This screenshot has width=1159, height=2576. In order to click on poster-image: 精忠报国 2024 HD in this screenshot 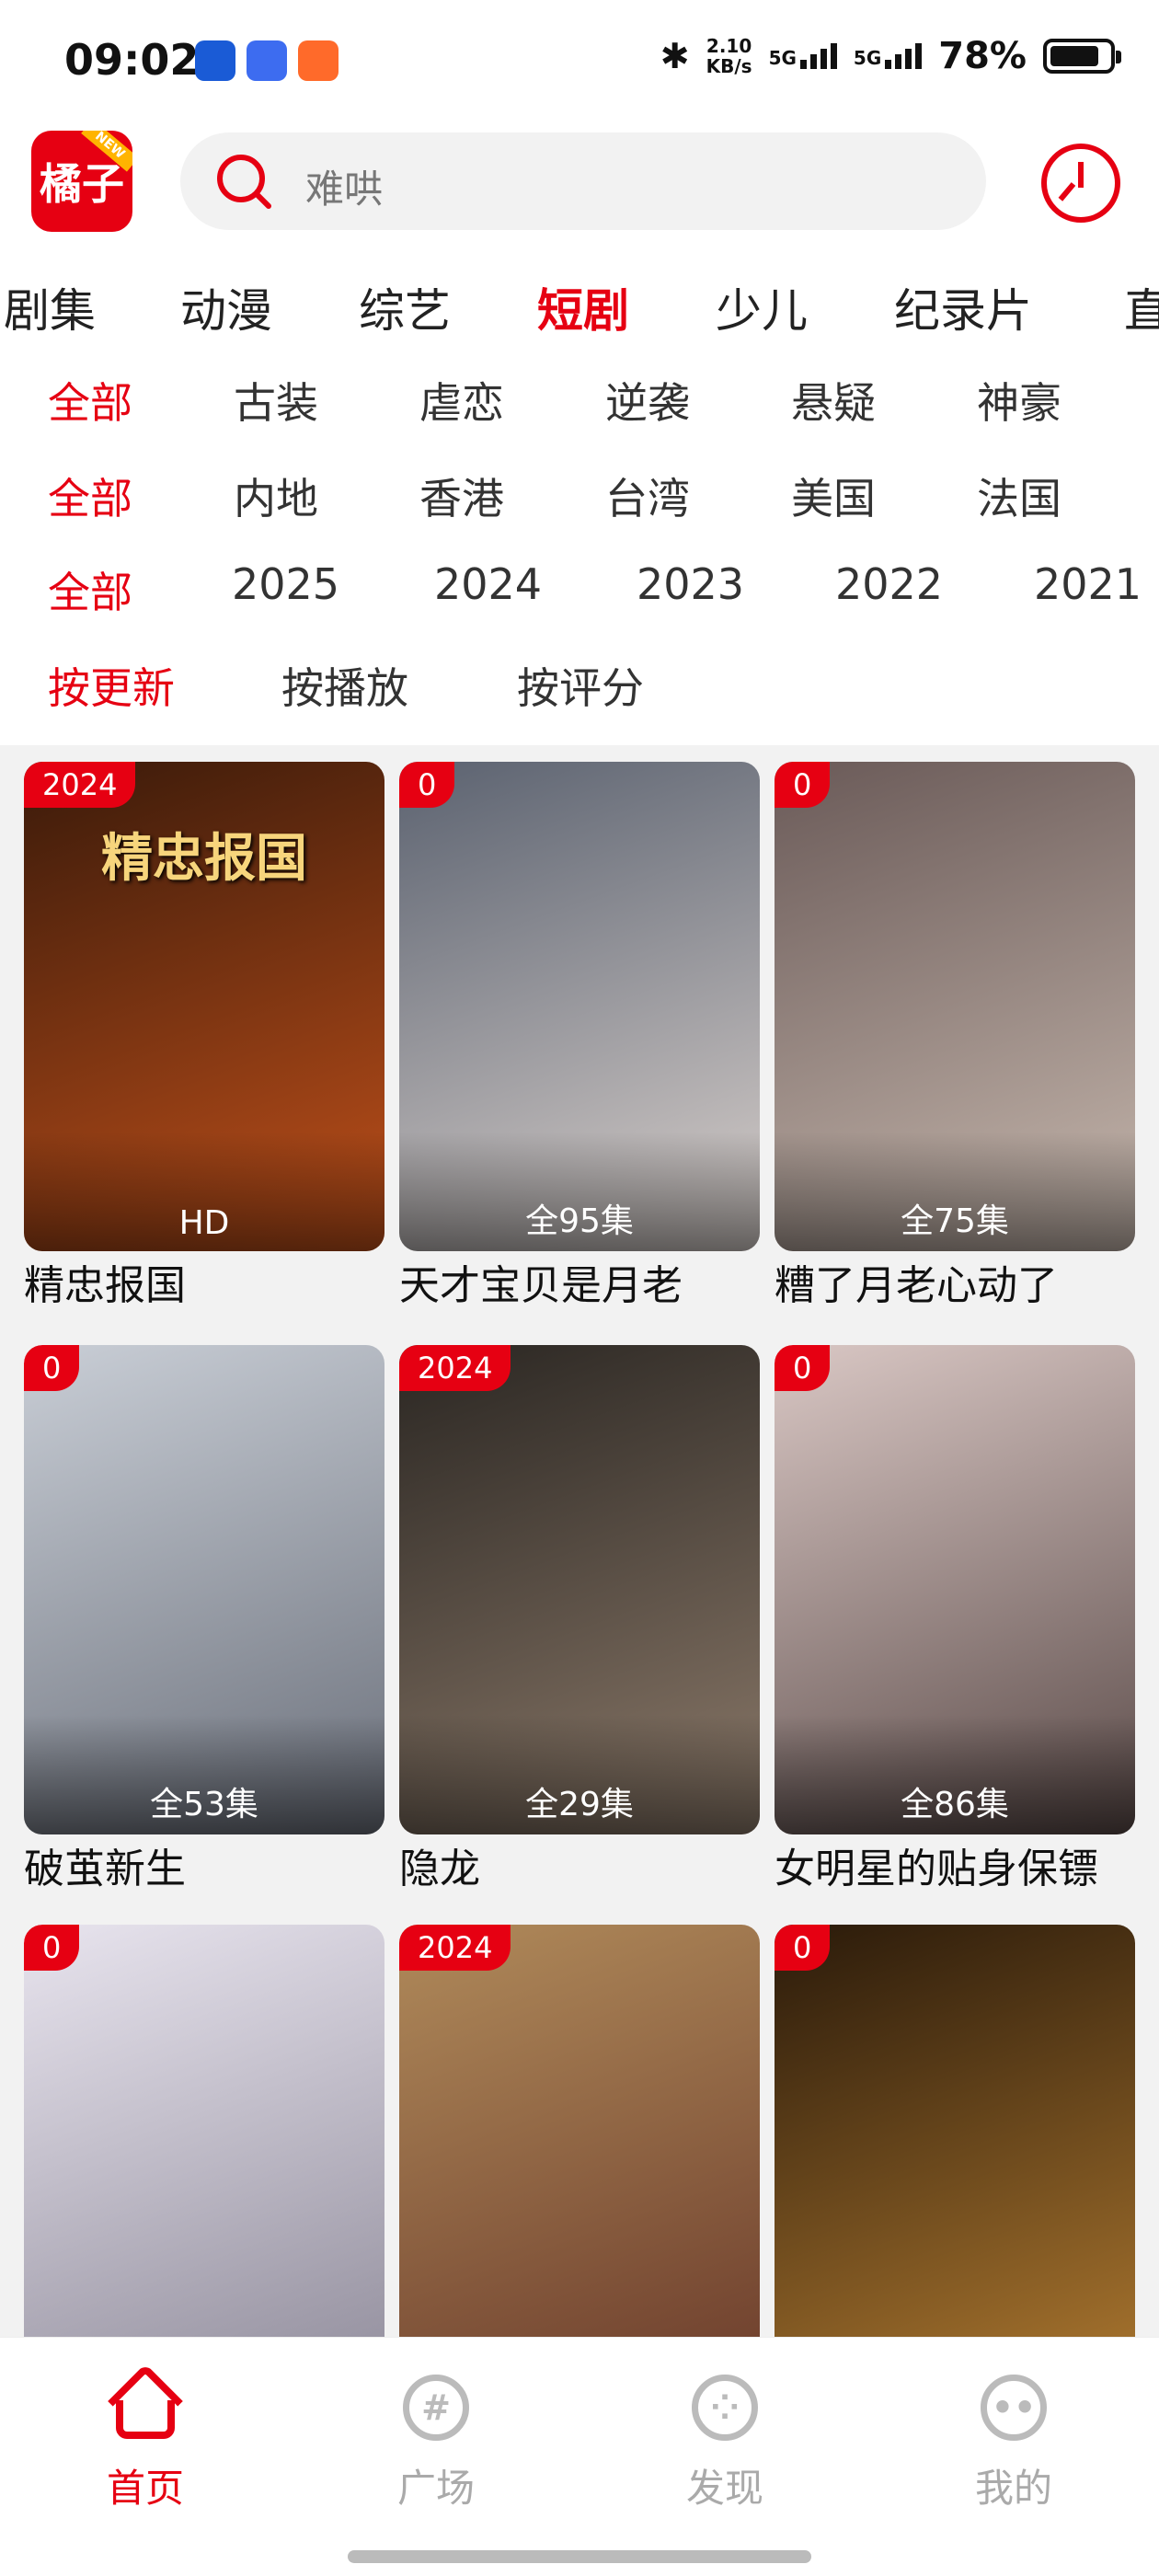, I will do `click(204, 1006)`.